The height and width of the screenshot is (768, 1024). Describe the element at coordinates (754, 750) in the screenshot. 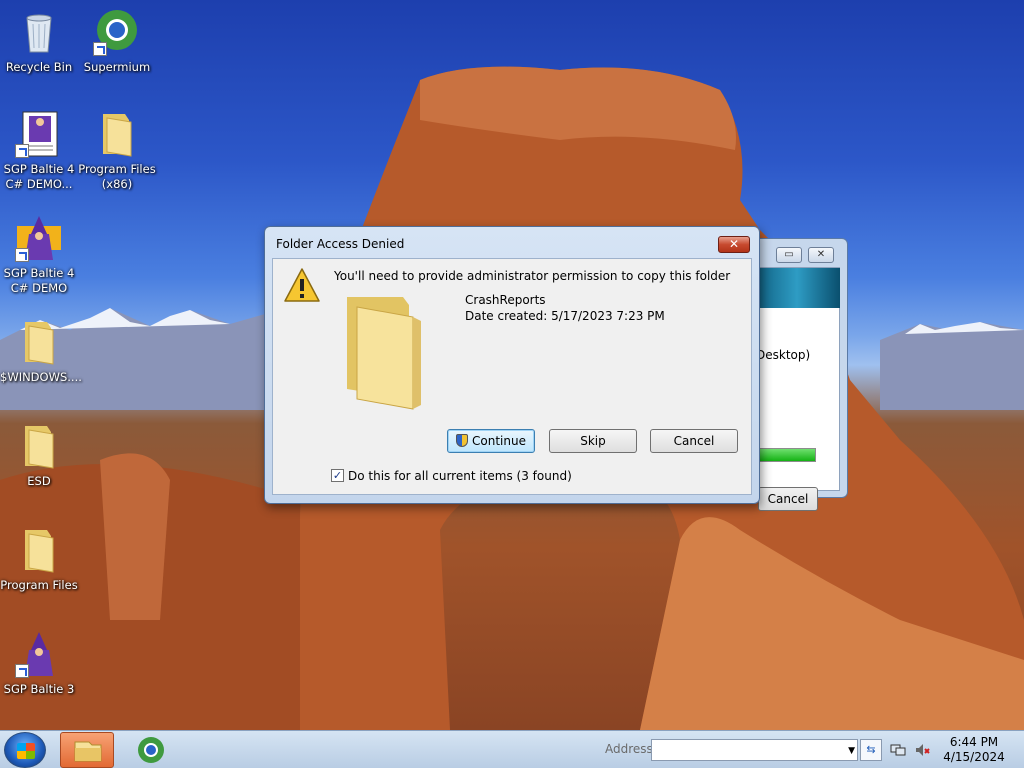

I see `address-input: ▼` at that location.